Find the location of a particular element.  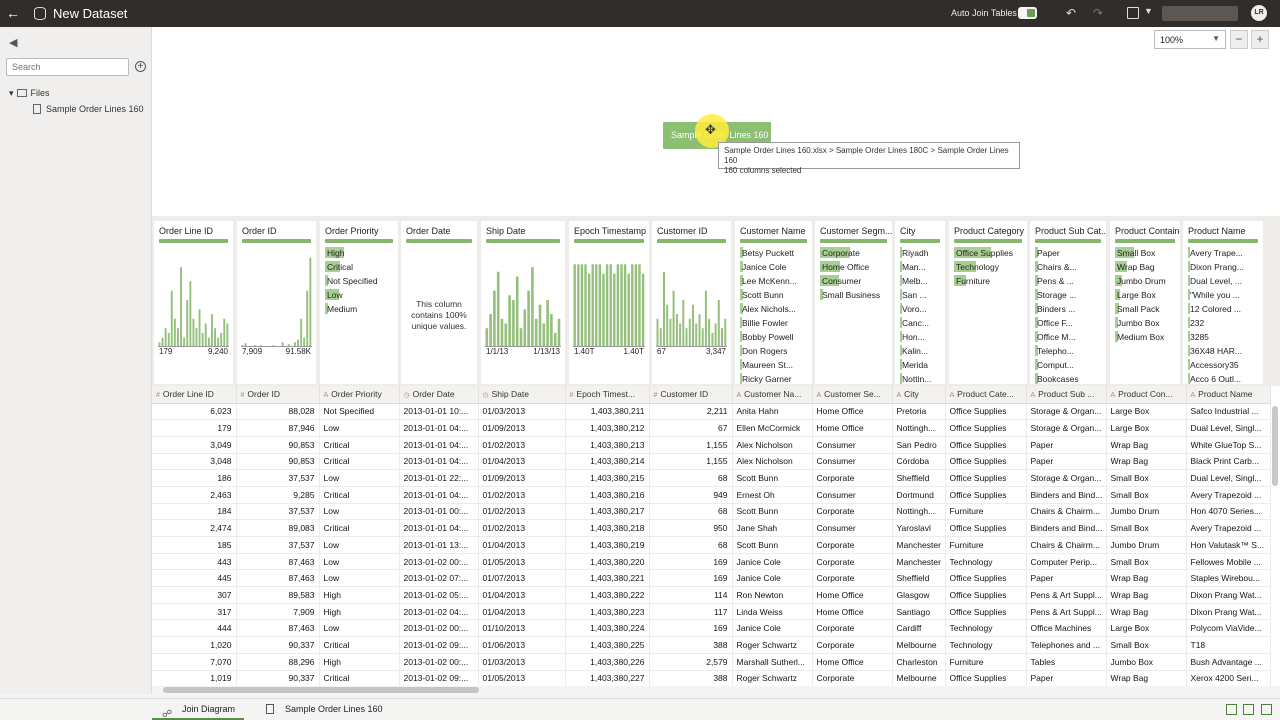

table-cell: Yaroslavl is located at coordinates (919, 528).